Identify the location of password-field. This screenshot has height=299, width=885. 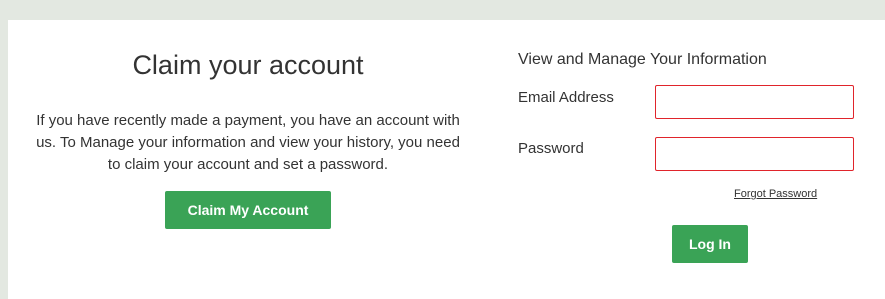
(754, 154).